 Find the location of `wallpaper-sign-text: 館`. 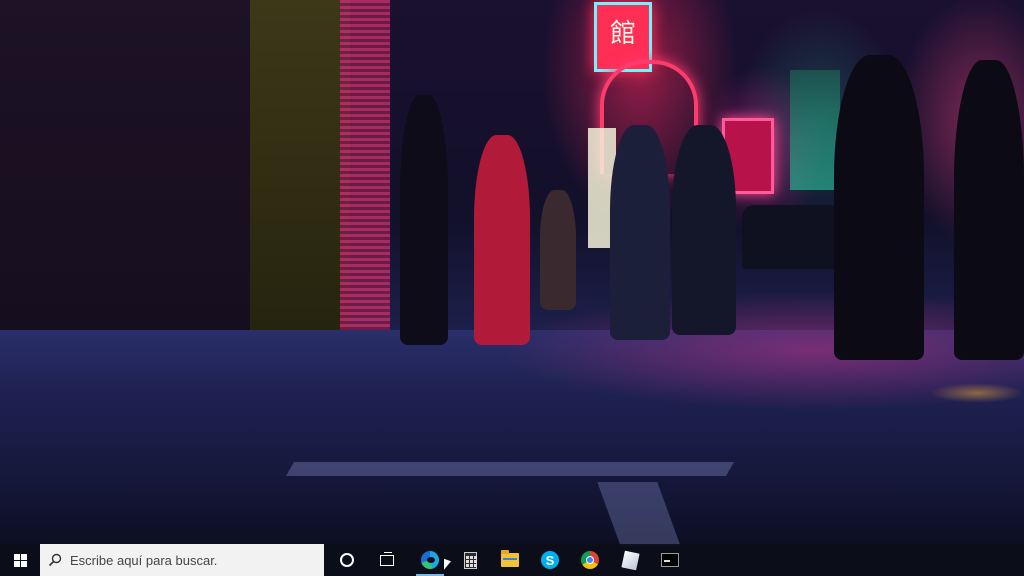

wallpaper-sign-text: 館 is located at coordinates (622, 34).